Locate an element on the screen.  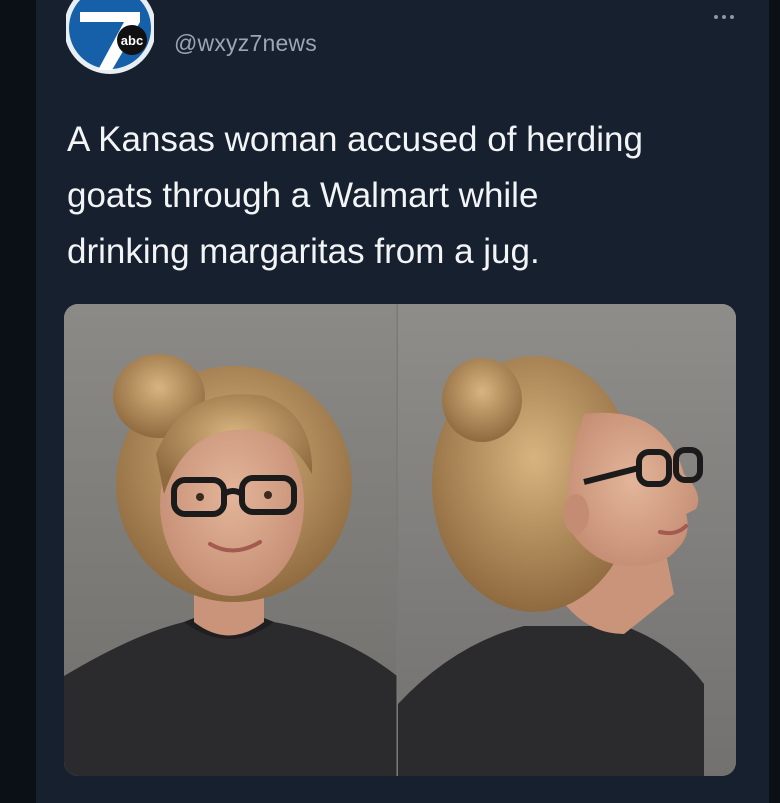
wxyz-7-abc-logo-icon: abc is located at coordinates (110, 37).